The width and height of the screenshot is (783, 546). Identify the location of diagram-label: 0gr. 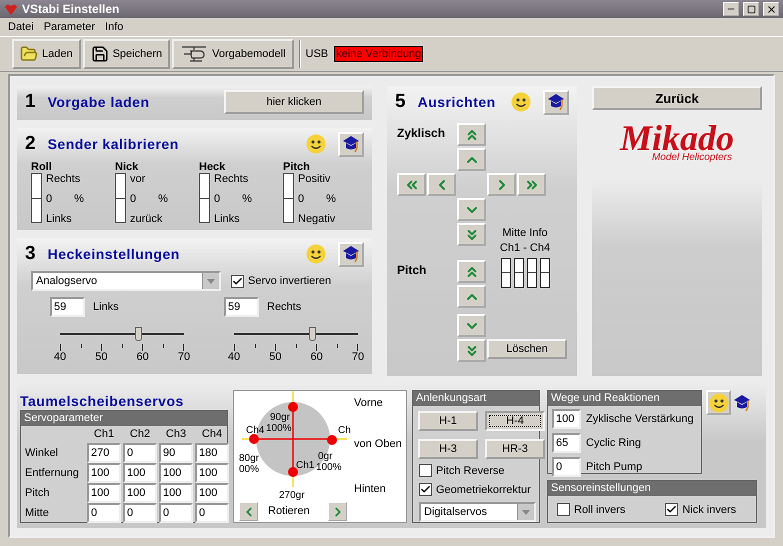
(325, 456).